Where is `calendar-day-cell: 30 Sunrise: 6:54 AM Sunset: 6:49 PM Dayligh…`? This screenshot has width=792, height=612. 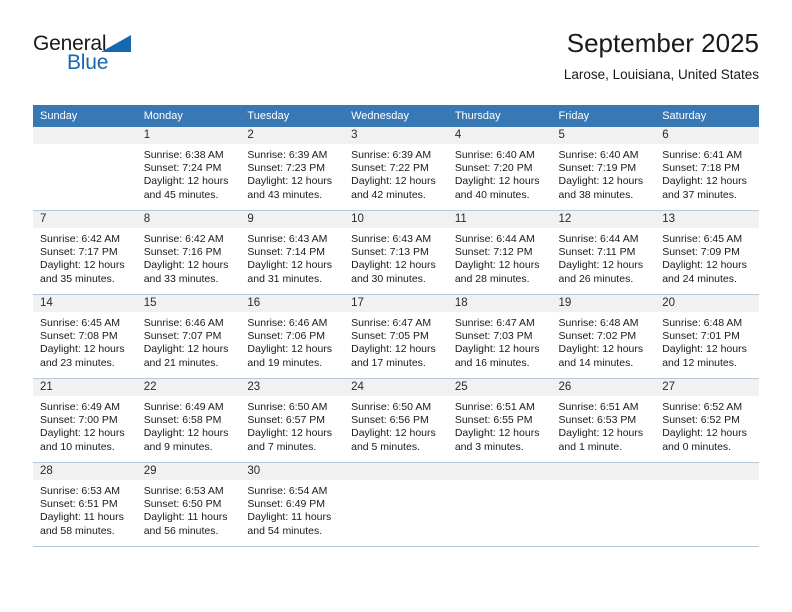
calendar-day-cell: 30 Sunrise: 6:54 AM Sunset: 6:49 PM Dayligh… is located at coordinates (292, 504).